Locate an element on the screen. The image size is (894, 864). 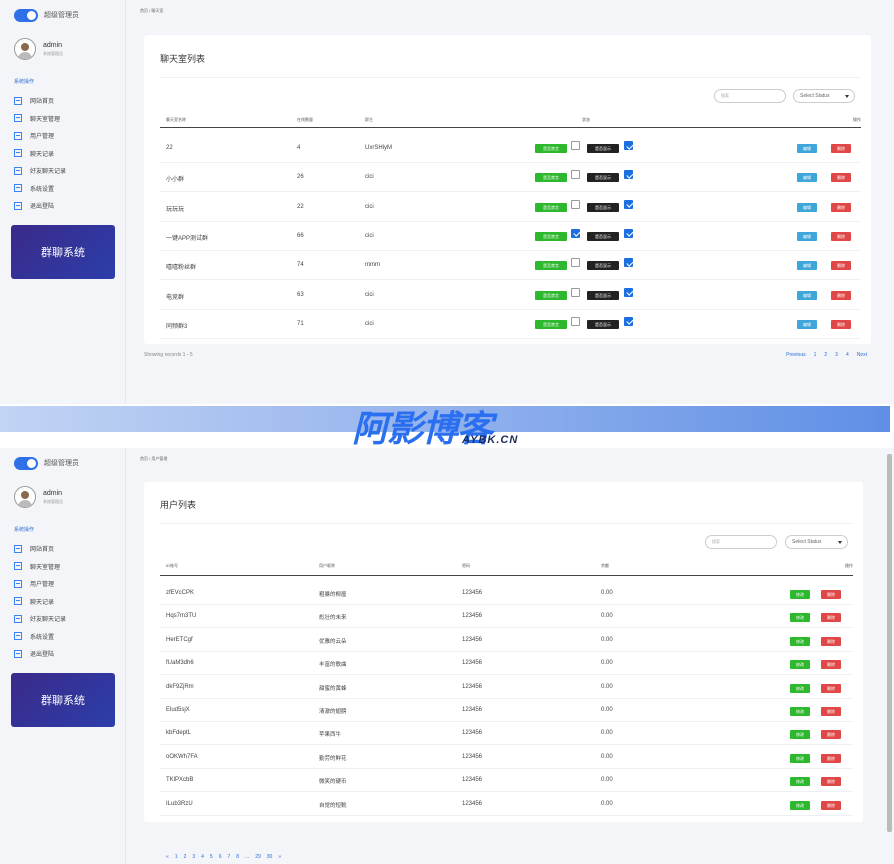
scrollbar is located at coordinates (889, 643).